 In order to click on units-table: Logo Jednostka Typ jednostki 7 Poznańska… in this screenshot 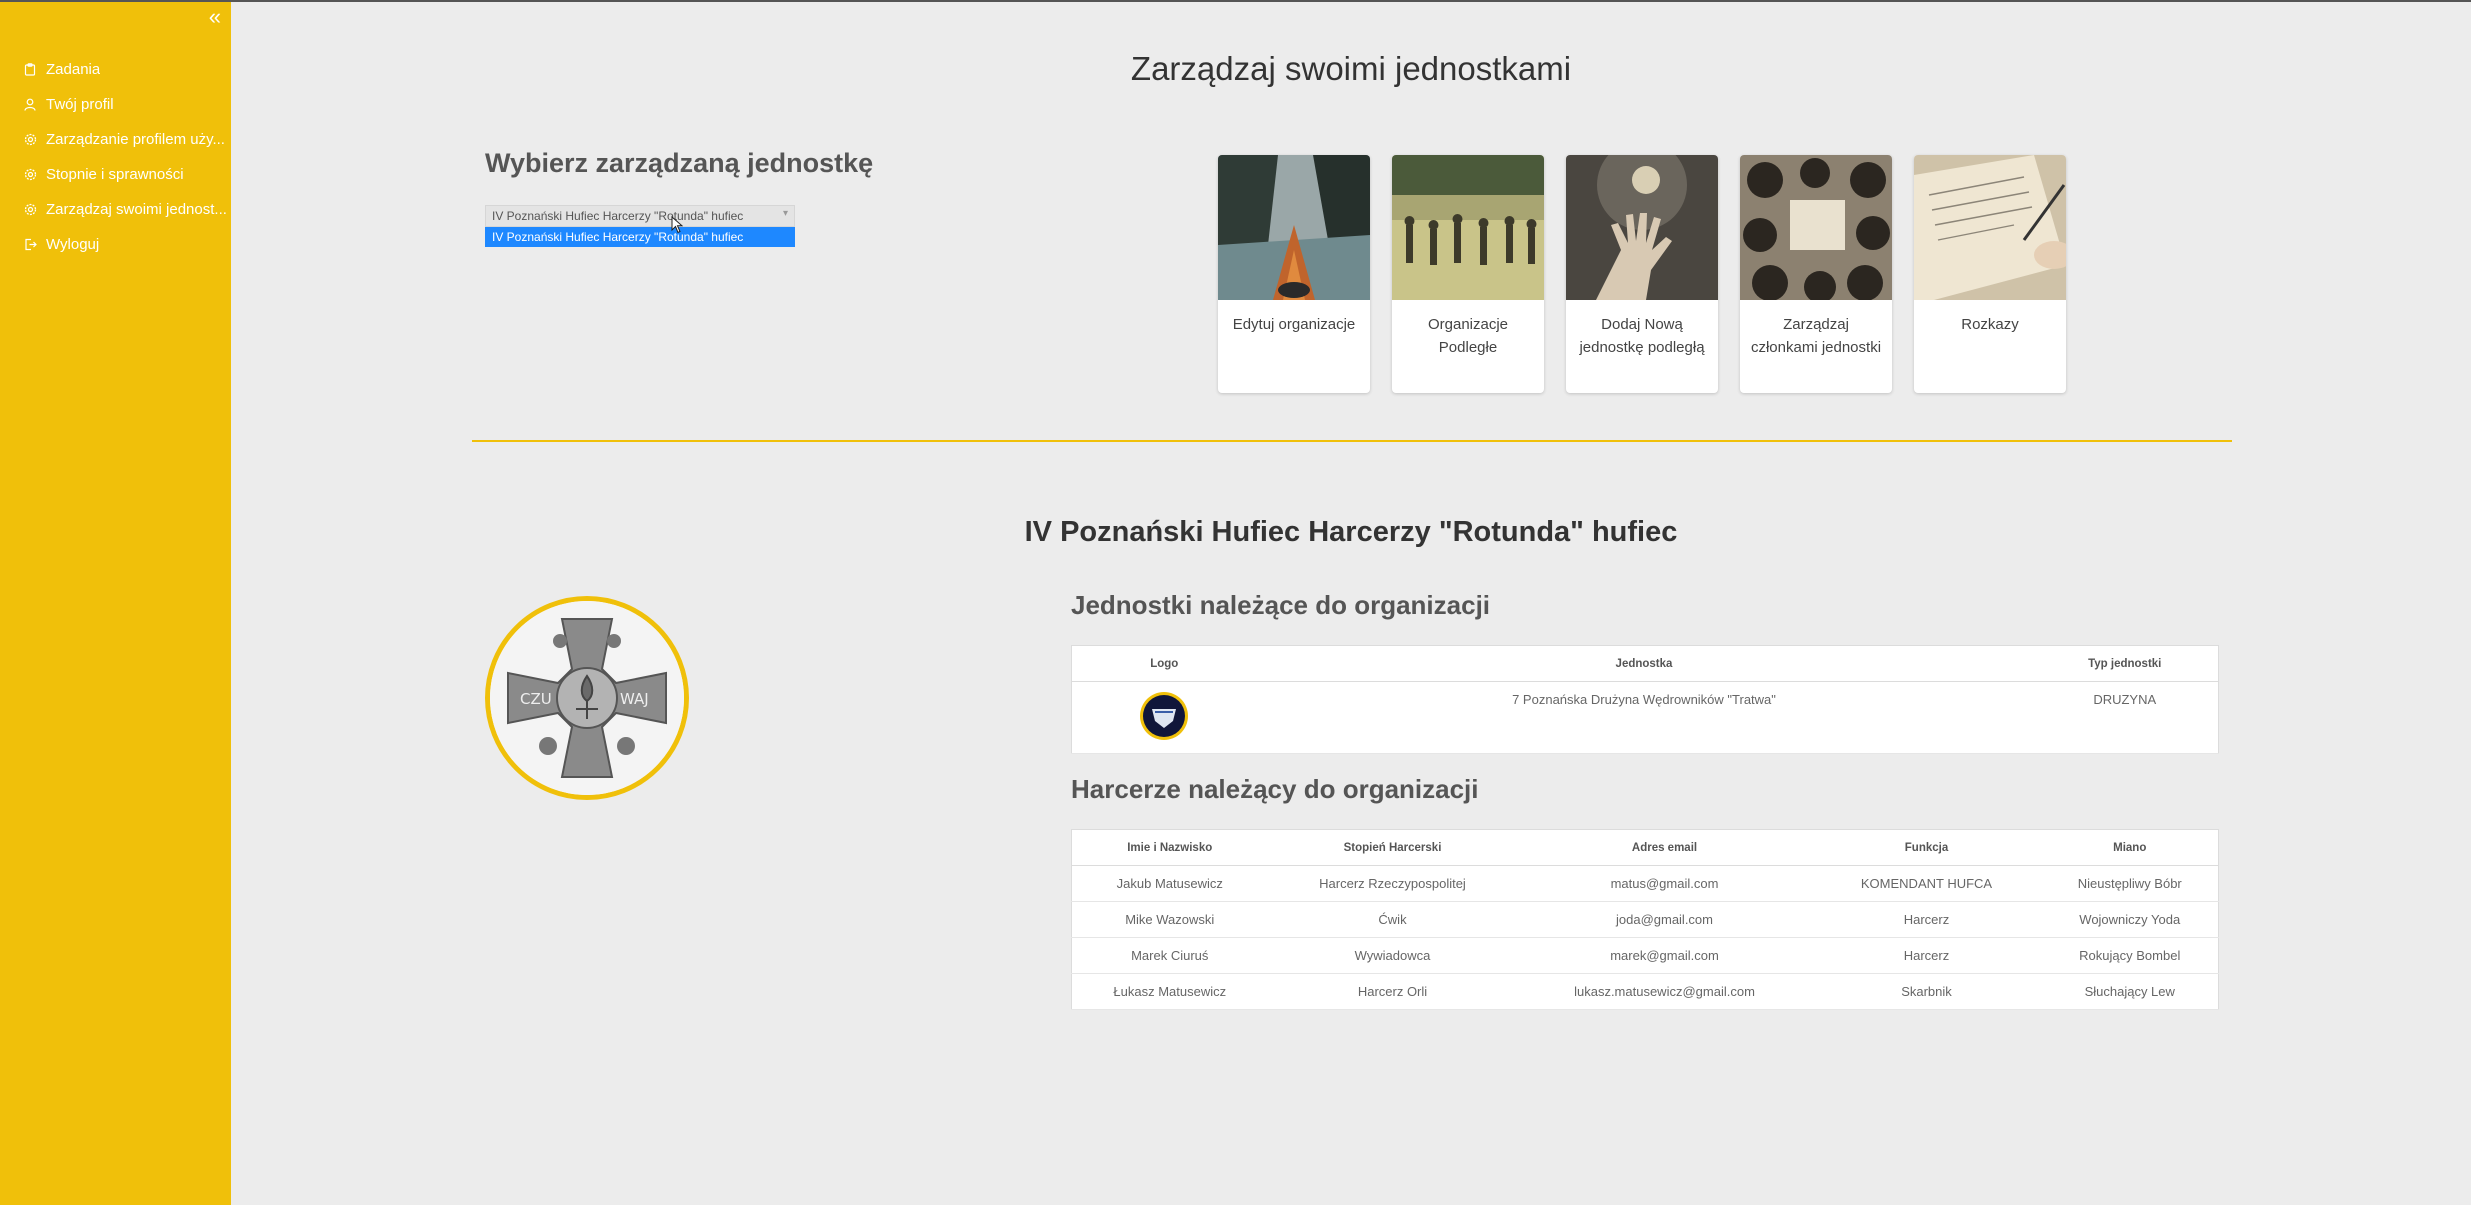, I will do `click(1645, 699)`.